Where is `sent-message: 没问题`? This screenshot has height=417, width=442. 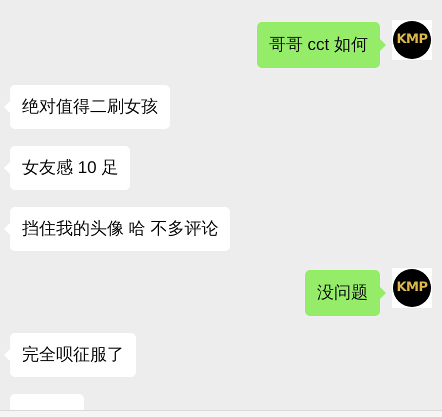 sent-message: 没问题 is located at coordinates (342, 293).